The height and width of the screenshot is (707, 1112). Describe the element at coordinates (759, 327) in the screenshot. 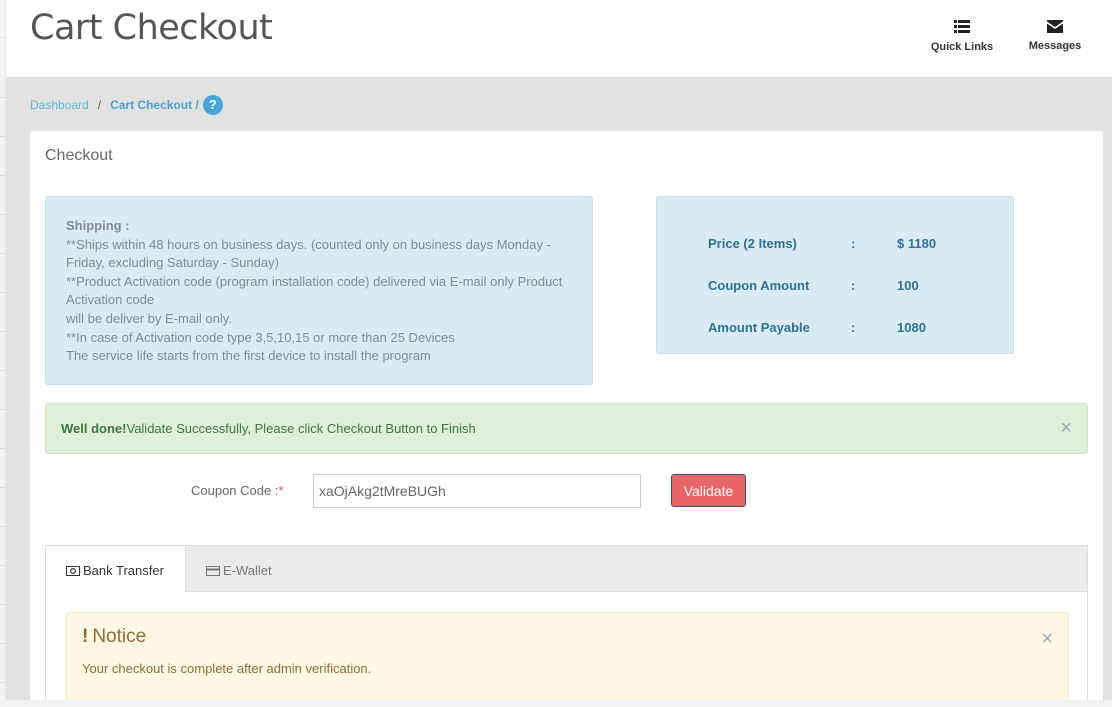

I see `summary-label: Amount Payable` at that location.